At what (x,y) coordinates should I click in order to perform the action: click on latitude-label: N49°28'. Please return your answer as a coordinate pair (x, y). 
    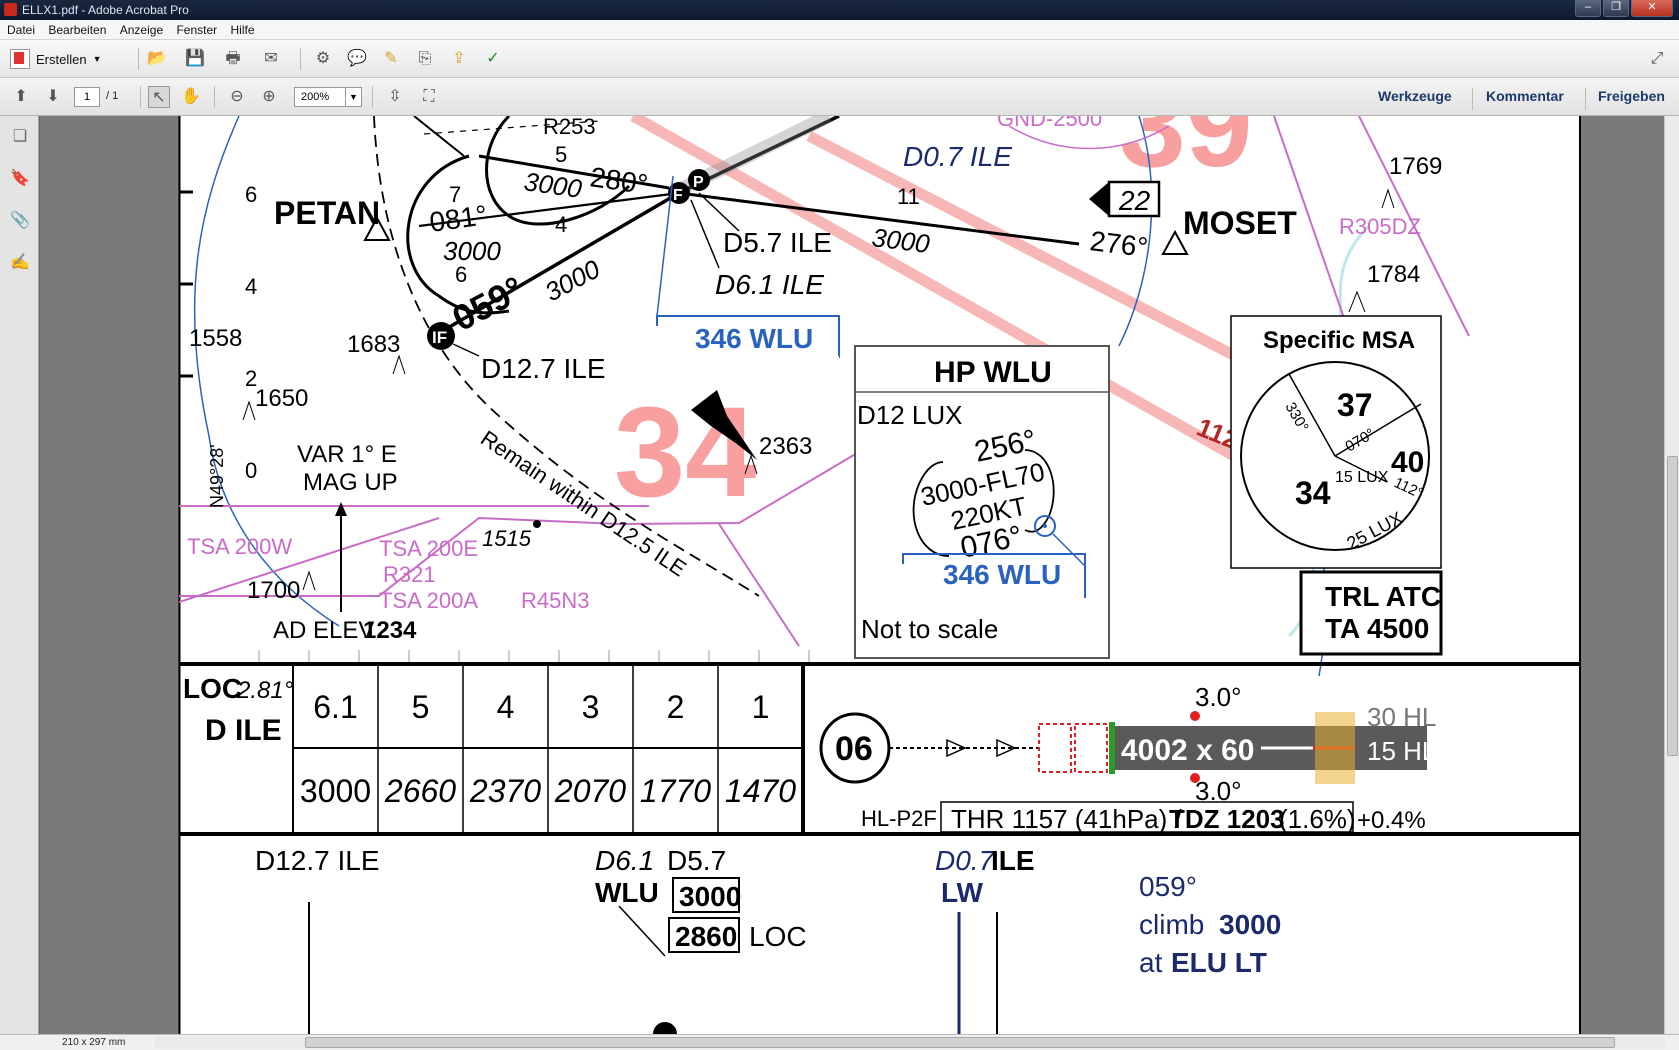
    Looking at the image, I should click on (217, 476).